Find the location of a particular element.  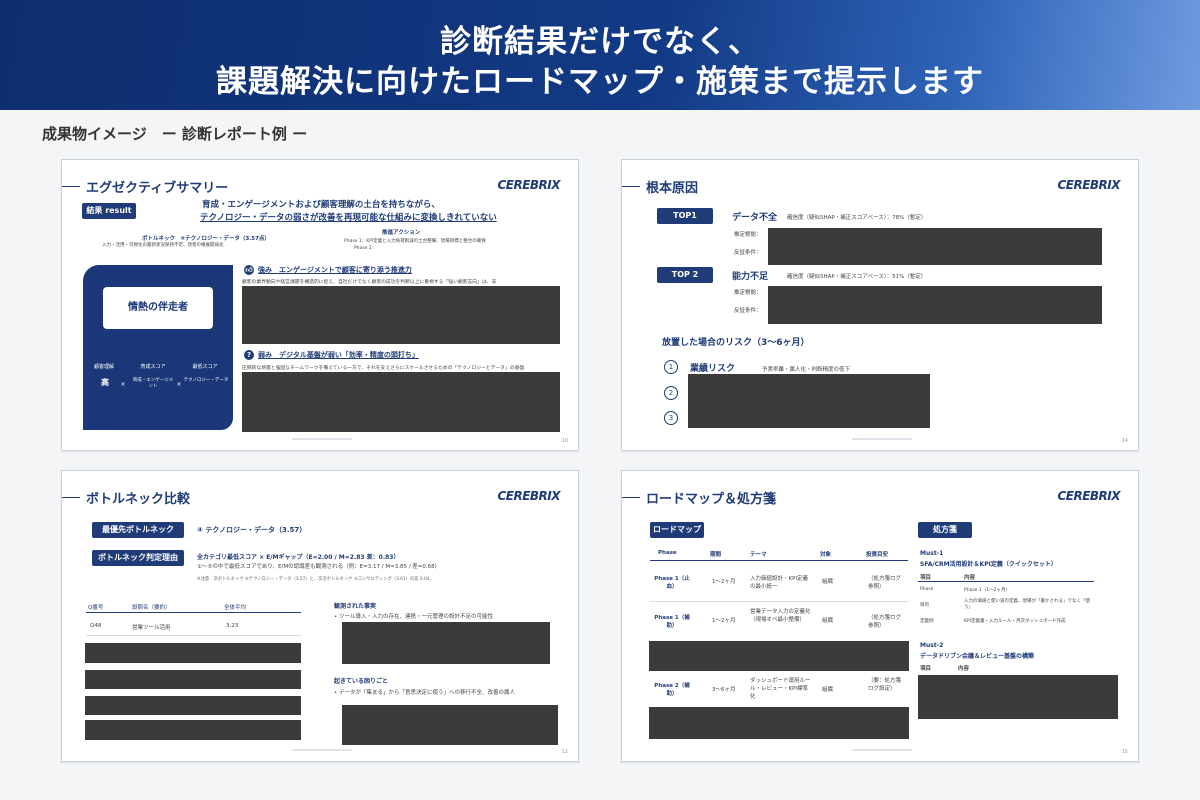

page-header: 診断結果だけでなく、 課題解決に向けたロードマップ・施策まで提示します is located at coordinates (600, 55).